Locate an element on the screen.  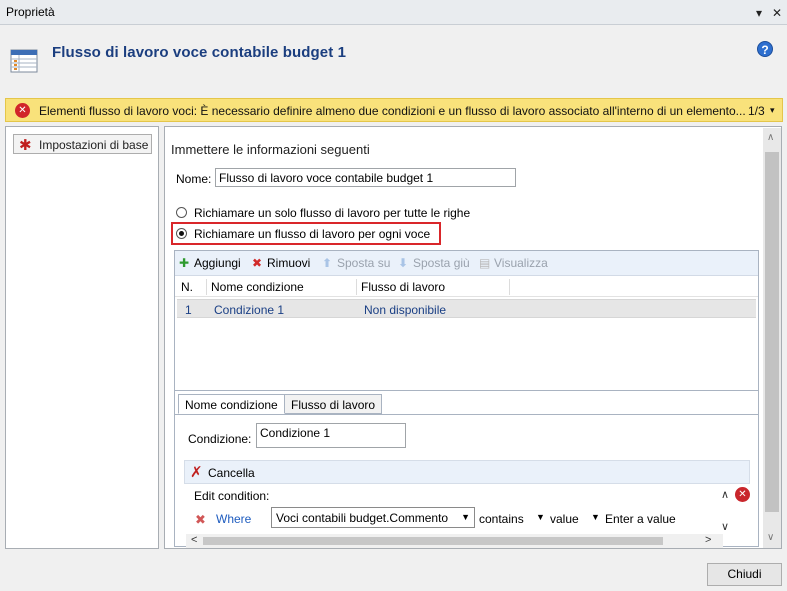
edit-condition-label: Edit condition: is located at coordinates (232, 496).